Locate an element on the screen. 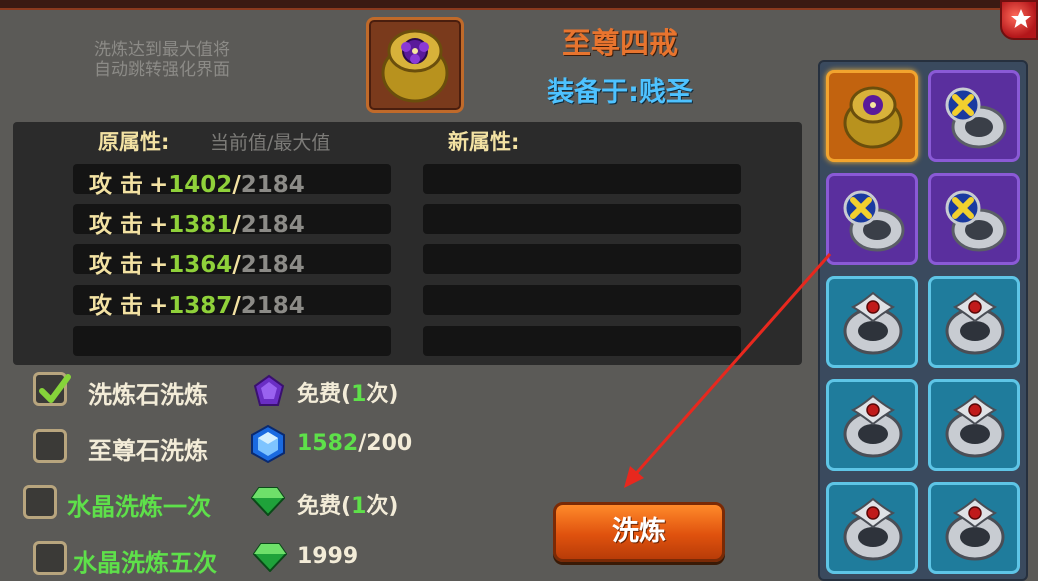 The width and height of the screenshot is (1038, 581). checkbox-supreme-stone is located at coordinates (50, 446).